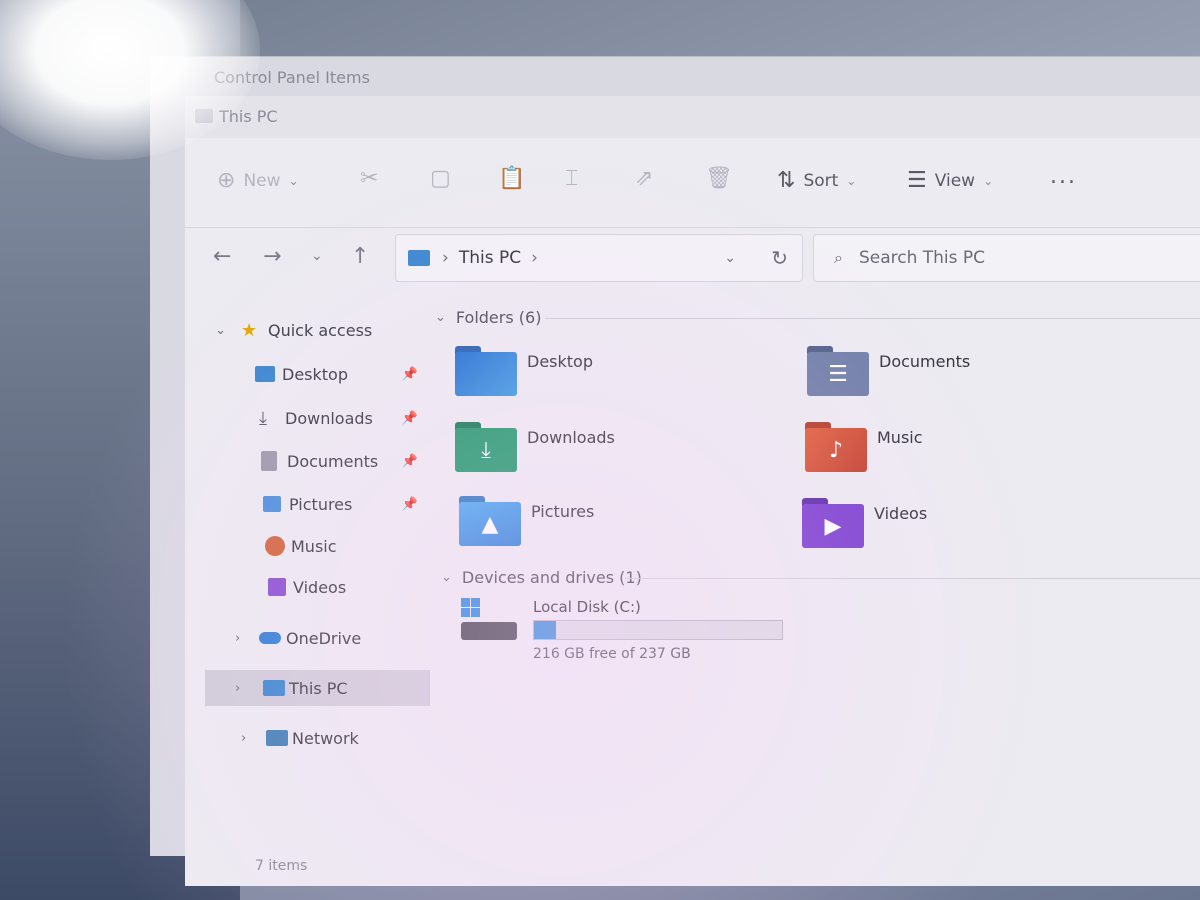 This screenshot has height=900, width=1200. What do you see at coordinates (901, 513) in the screenshot?
I see `folder-label: Videos` at bounding box center [901, 513].